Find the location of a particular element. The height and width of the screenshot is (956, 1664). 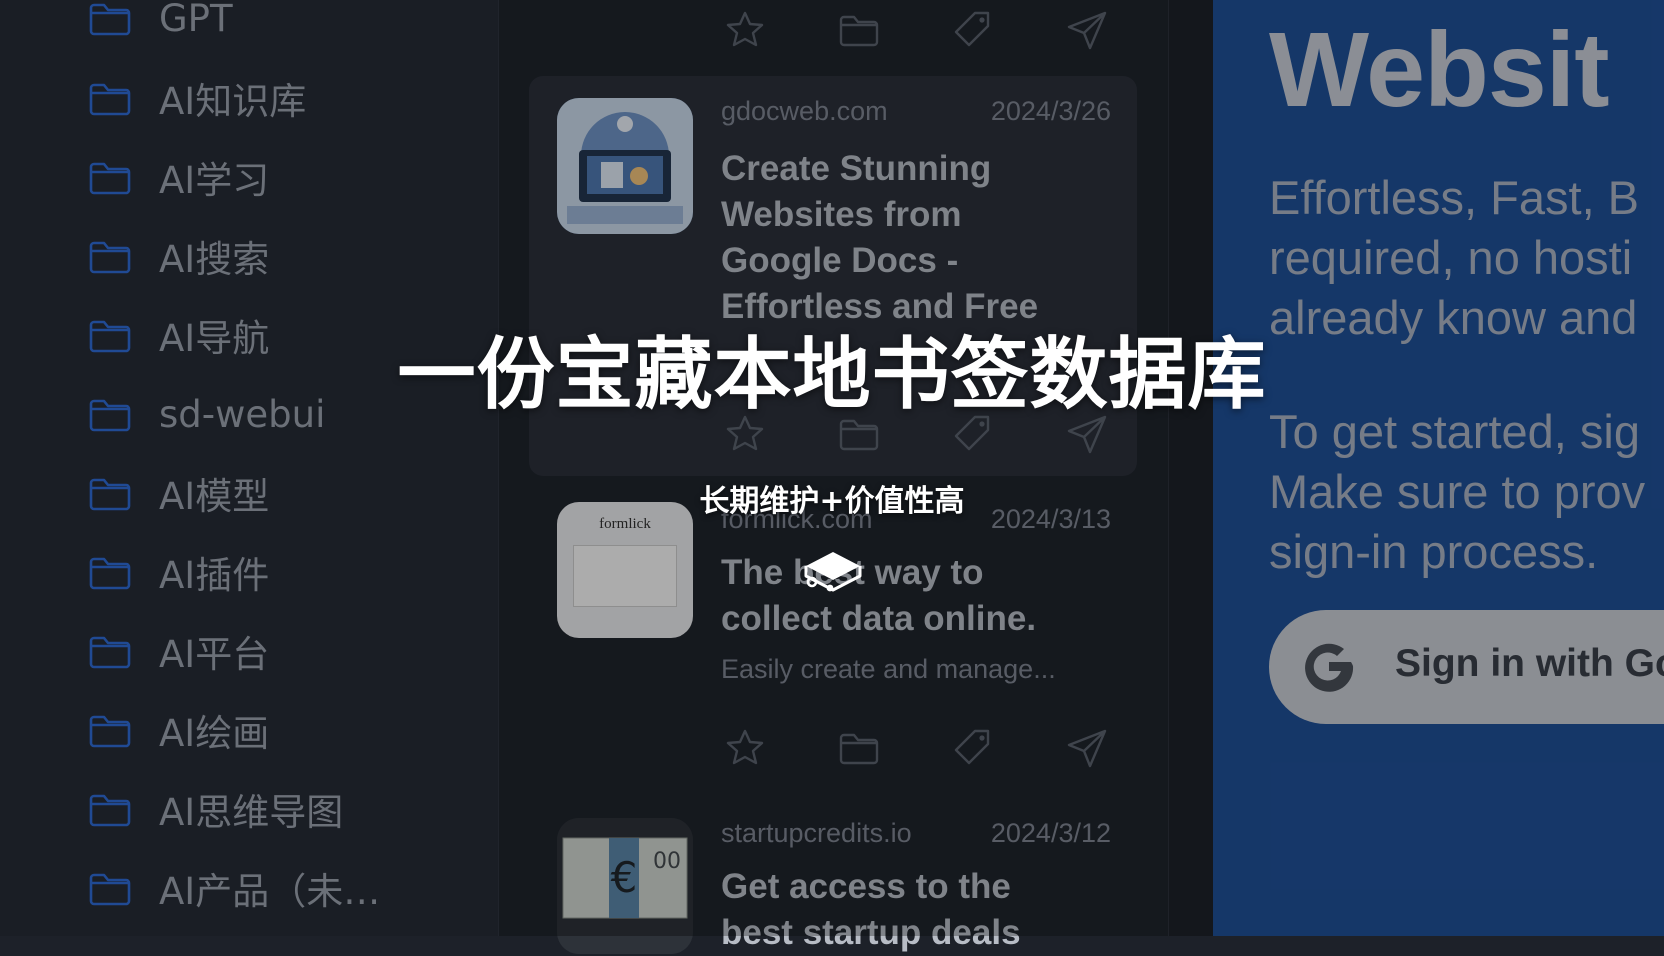

promo-title: 一份宝藏本地书签数据库 is located at coordinates (832, 375).